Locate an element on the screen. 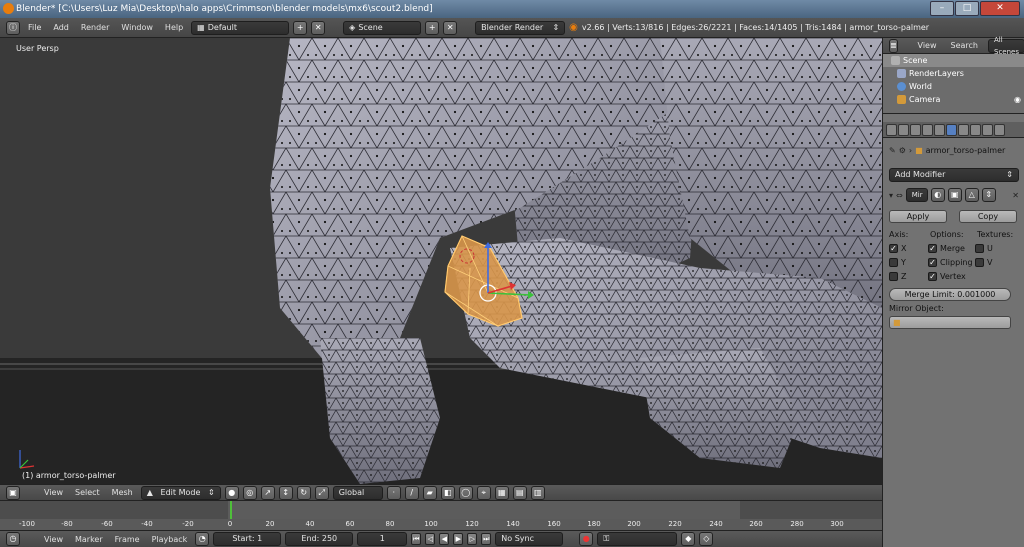 This screenshot has width=1024, height=547. timeline-menu-playback: Playback is located at coordinates (170, 539).